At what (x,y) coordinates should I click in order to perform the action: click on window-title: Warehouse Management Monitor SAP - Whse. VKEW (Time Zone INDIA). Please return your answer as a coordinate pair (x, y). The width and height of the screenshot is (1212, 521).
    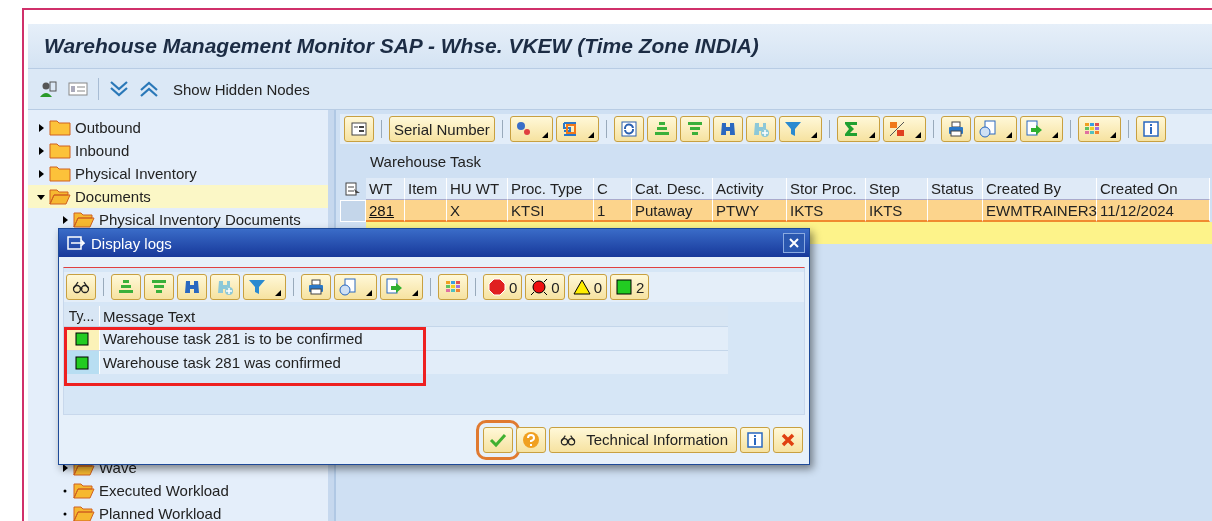
    Looking at the image, I should click on (401, 46).